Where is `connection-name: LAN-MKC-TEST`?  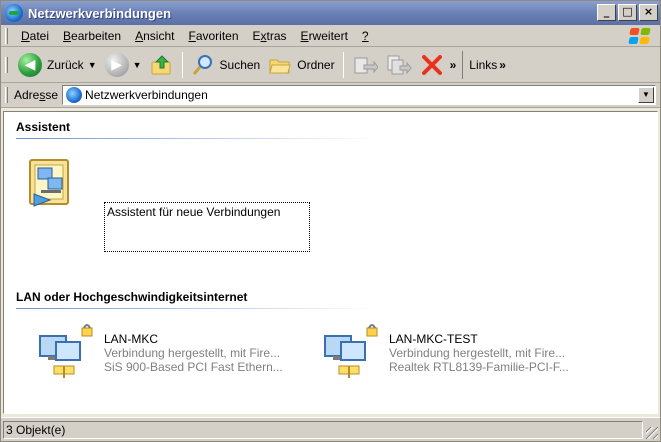 connection-name: LAN-MKC-TEST is located at coordinates (433, 339).